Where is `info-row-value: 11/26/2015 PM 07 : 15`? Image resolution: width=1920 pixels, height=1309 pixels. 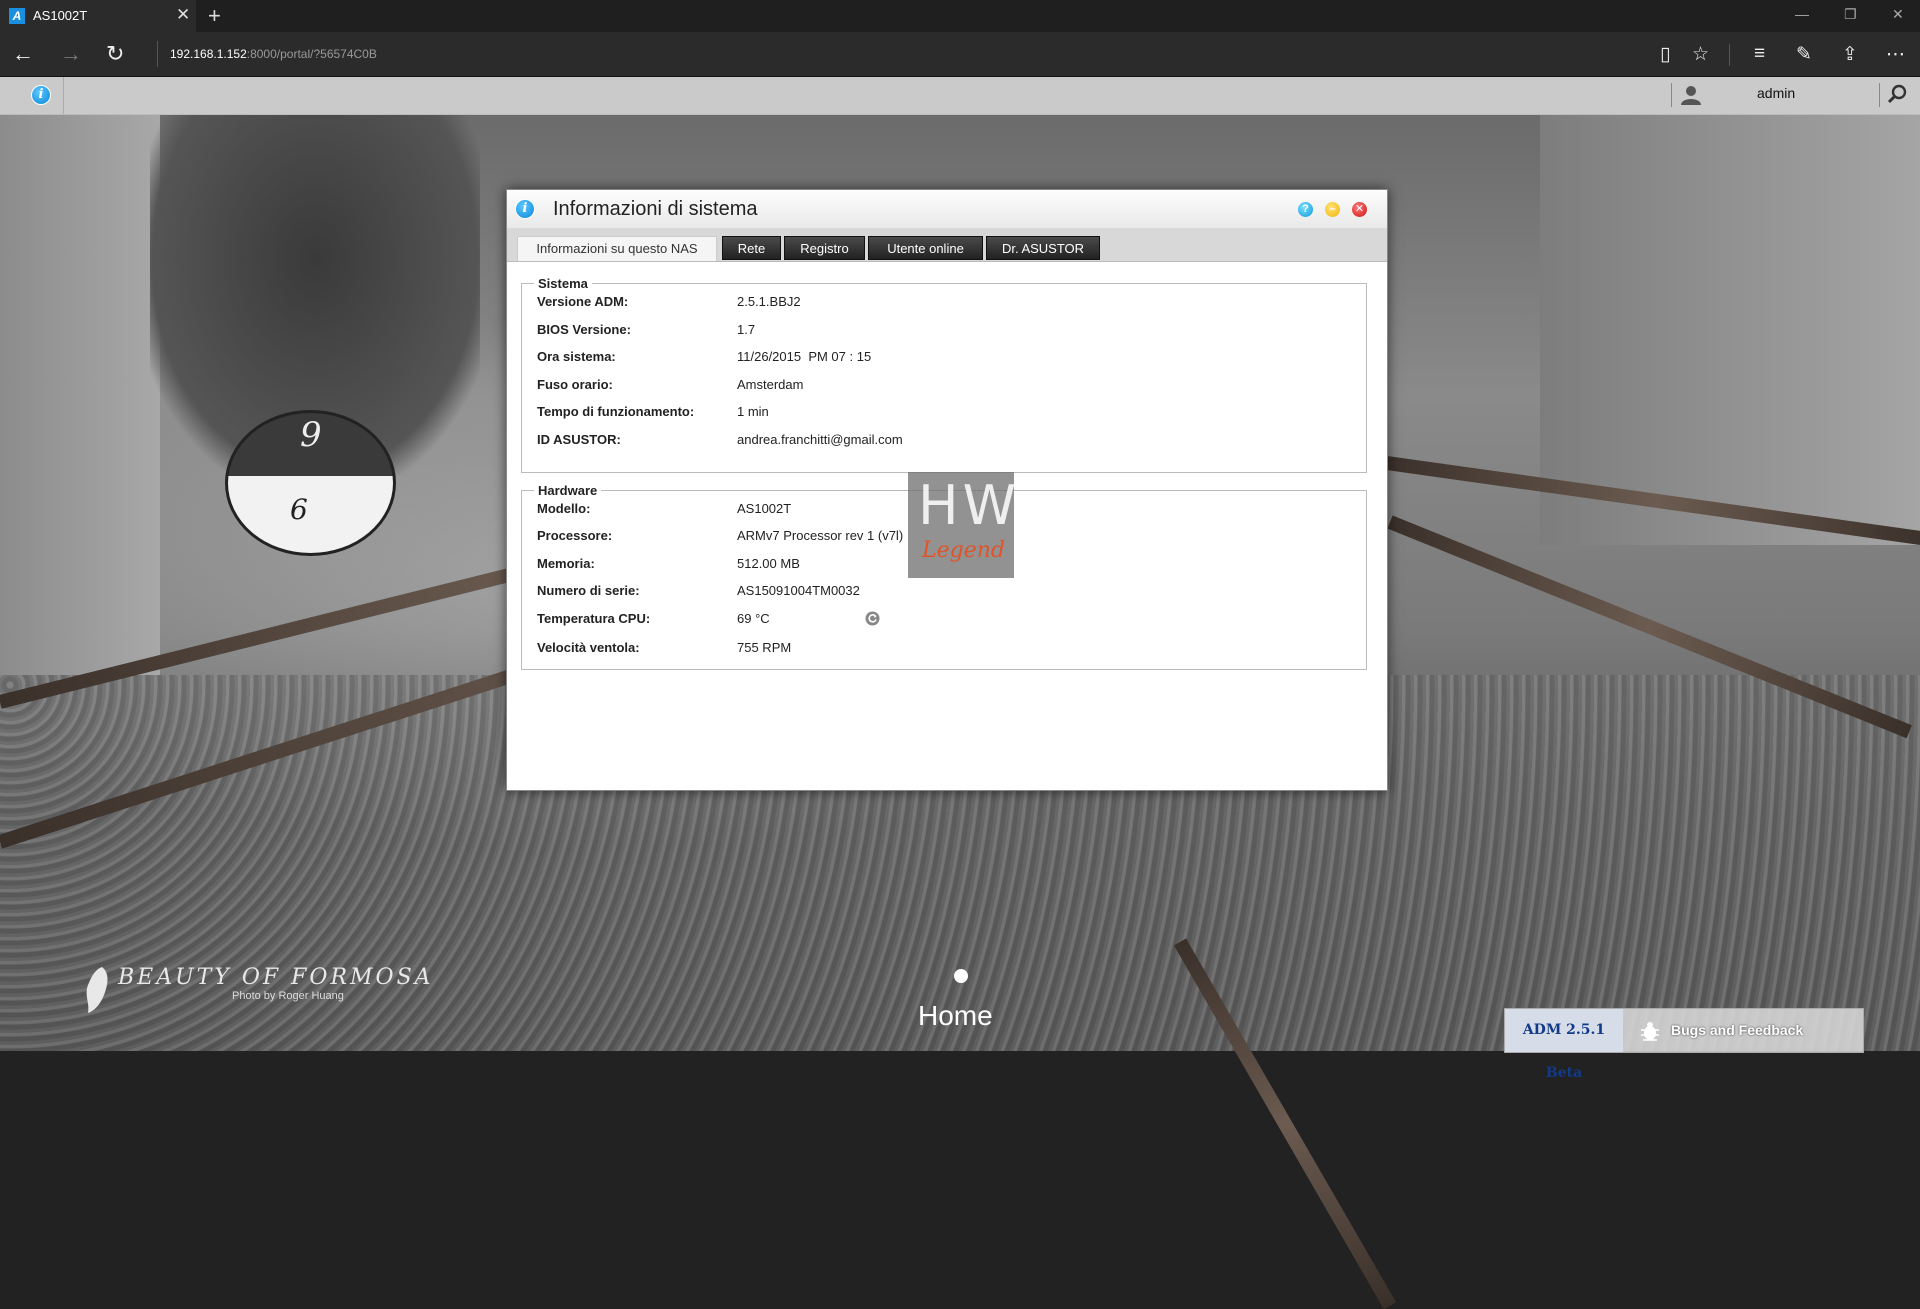 info-row-value: 11/26/2015 PM 07 : 15 is located at coordinates (804, 356).